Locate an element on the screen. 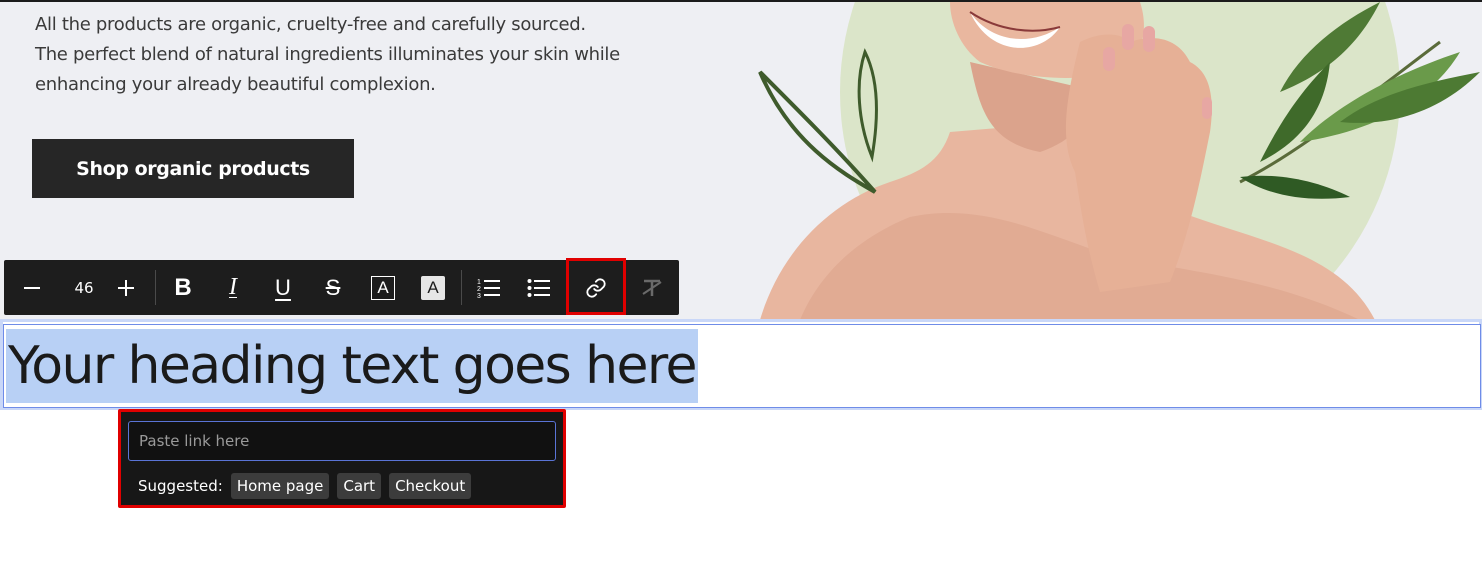 The height and width of the screenshot is (587, 1482). clear-format-icon is located at coordinates (652, 287).